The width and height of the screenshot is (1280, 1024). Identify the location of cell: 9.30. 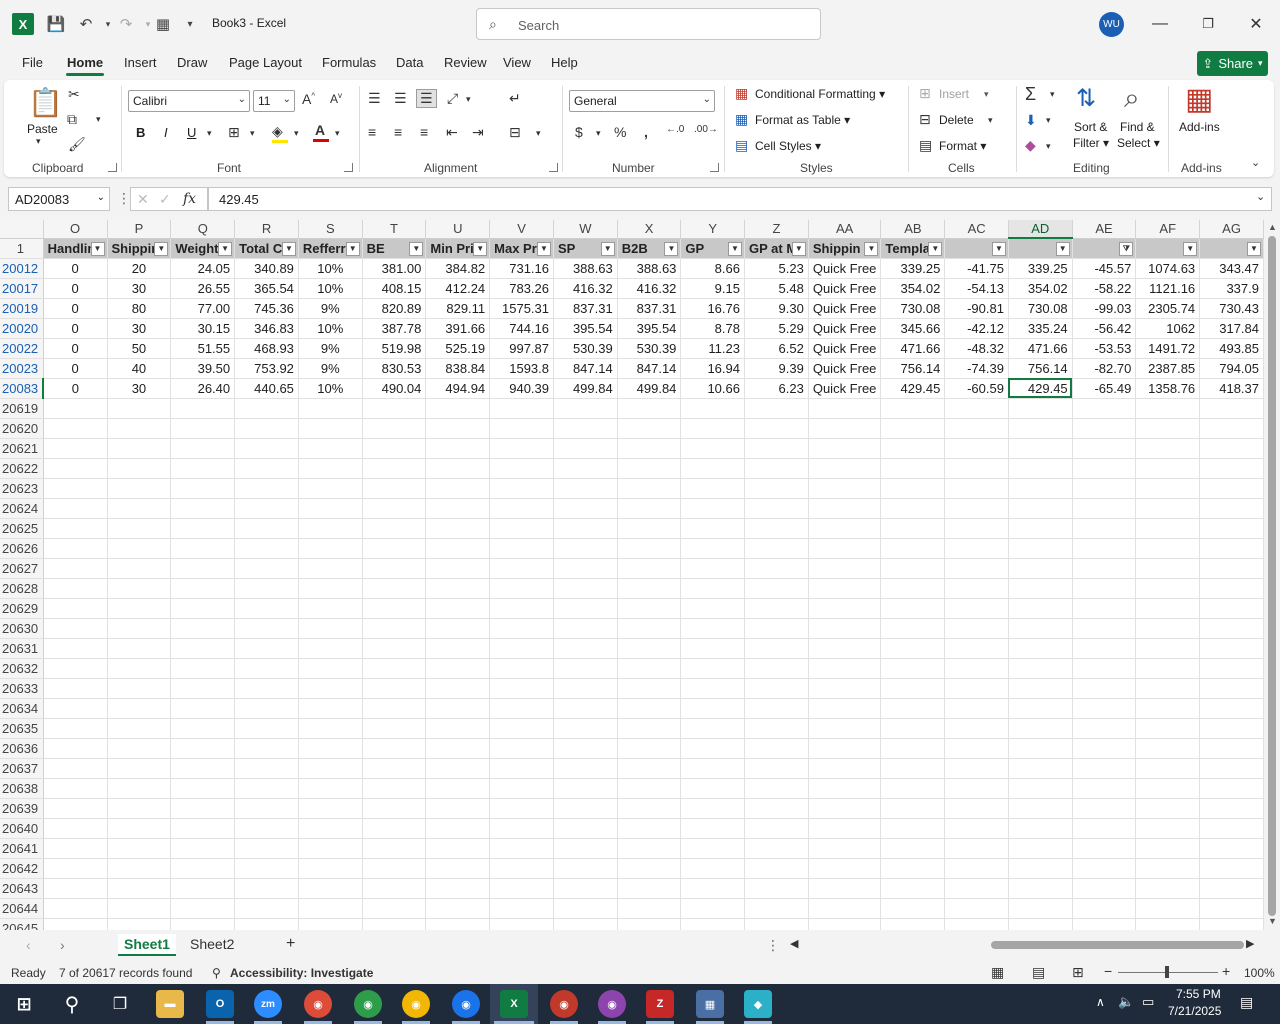
(776, 308).